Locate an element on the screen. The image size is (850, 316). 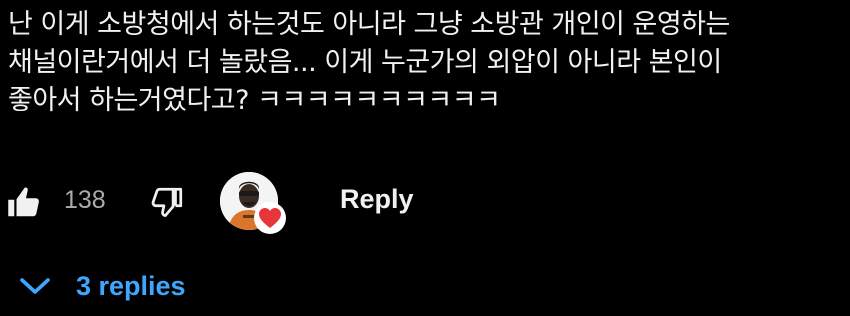
chevron-down-icon is located at coordinates (35, 286).